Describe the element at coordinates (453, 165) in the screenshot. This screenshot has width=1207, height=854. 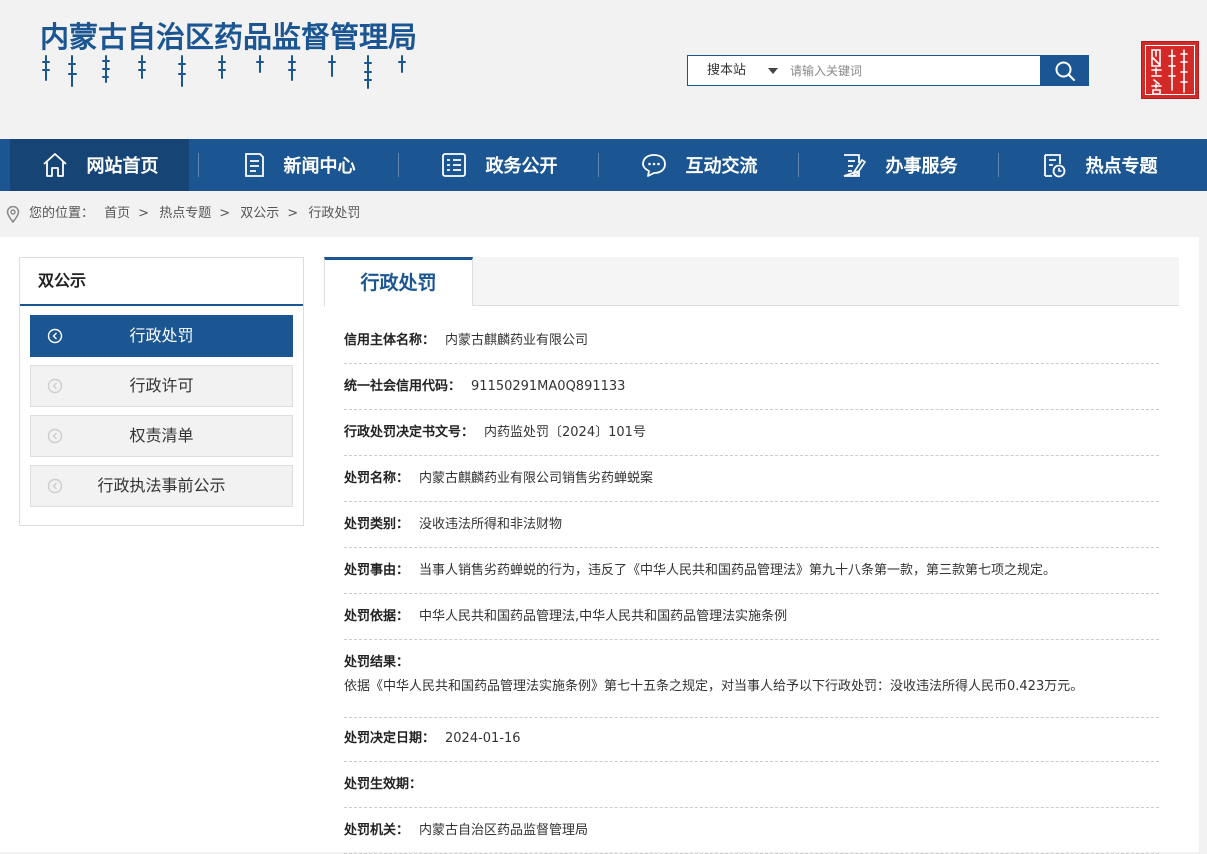
I see `list-panel-icon` at that location.